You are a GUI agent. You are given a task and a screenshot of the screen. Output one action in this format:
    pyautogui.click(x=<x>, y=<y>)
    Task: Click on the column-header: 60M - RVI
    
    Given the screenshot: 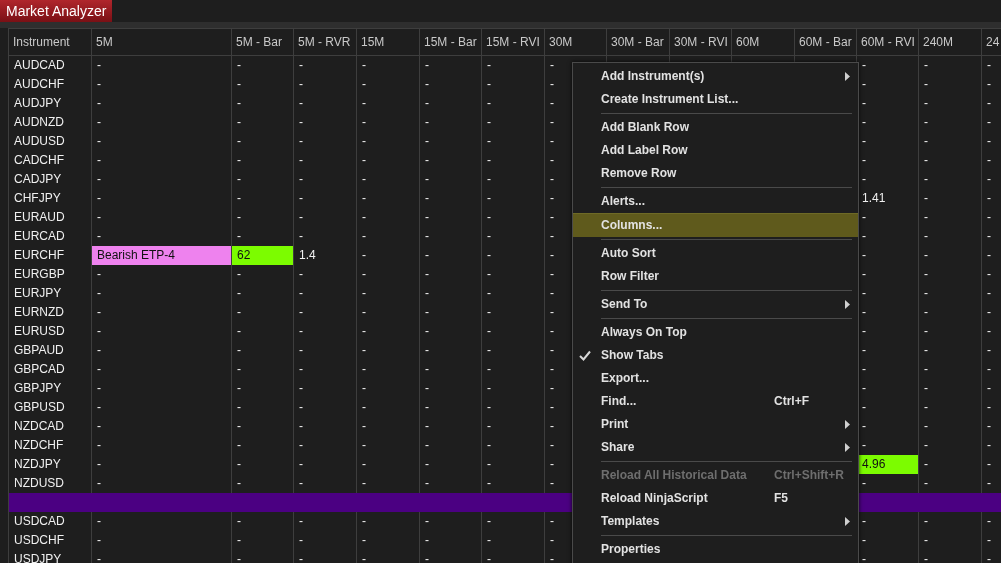 What is the action you would take?
    pyautogui.click(x=888, y=42)
    